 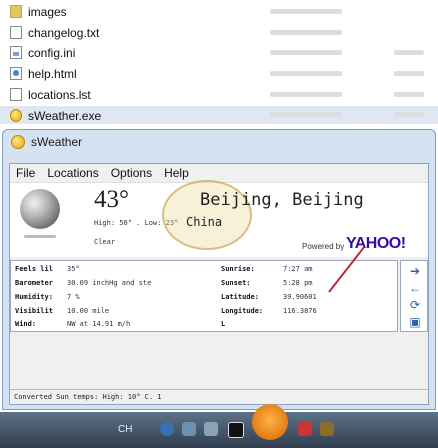 What do you see at coordinates (99, 324) in the screenshot?
I see `detail-value: NW at 14.91 m/h` at bounding box center [99, 324].